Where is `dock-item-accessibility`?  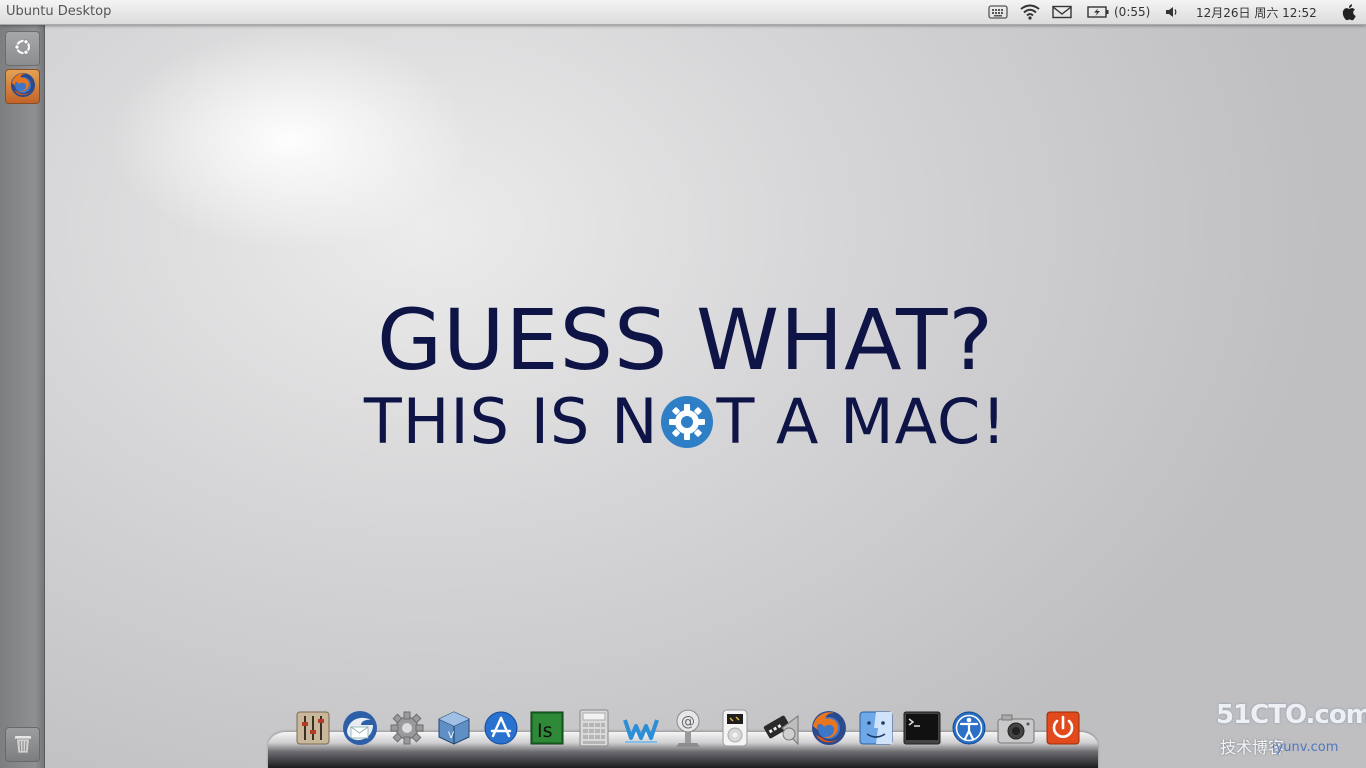 dock-item-accessibility is located at coordinates (969, 730).